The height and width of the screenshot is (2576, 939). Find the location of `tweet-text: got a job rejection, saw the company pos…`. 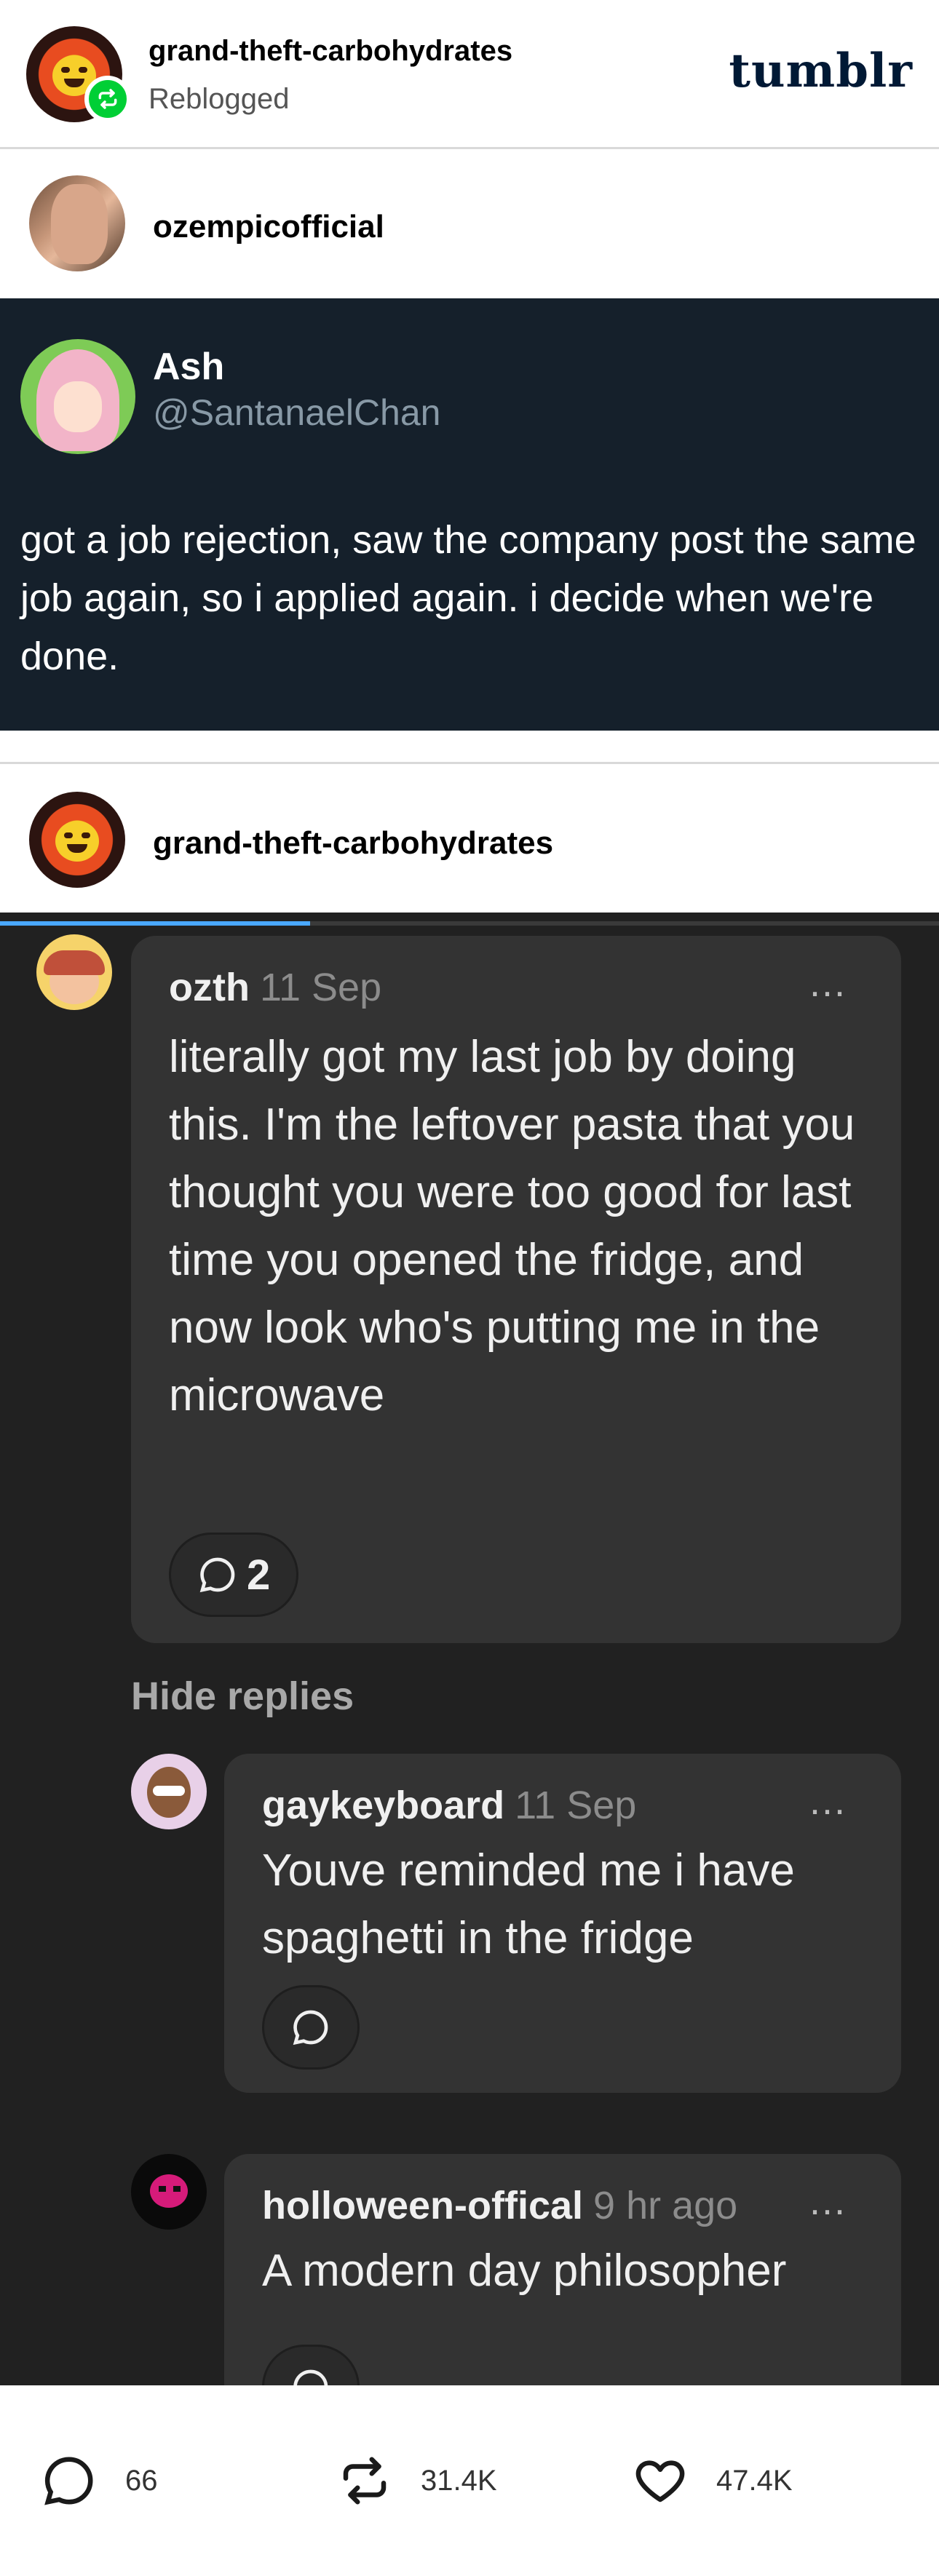

tweet-text: got a job rejection, saw the company pos… is located at coordinates (468, 598).